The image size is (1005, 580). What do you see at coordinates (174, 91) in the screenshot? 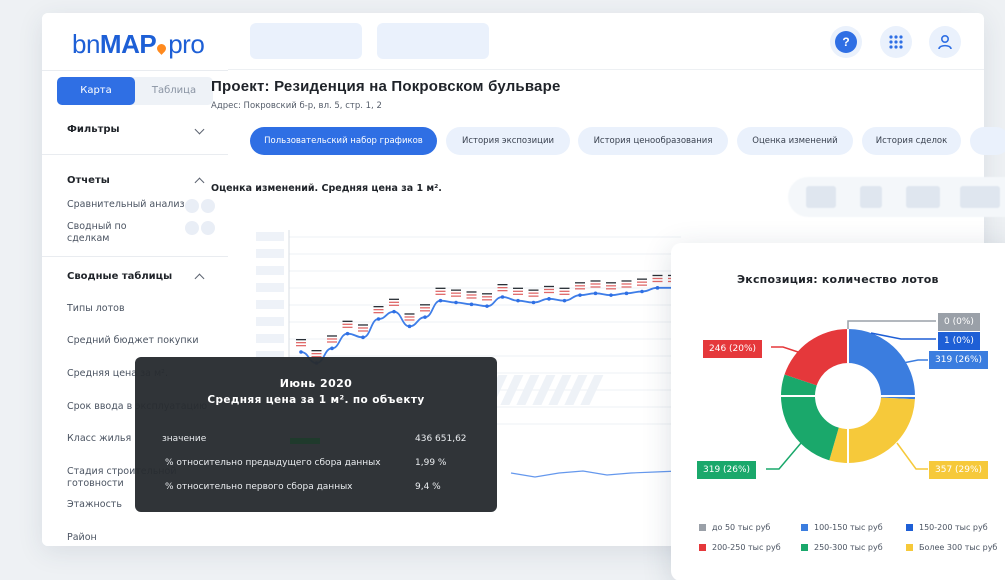
I see `toggle-table: Таблица` at bounding box center [174, 91].